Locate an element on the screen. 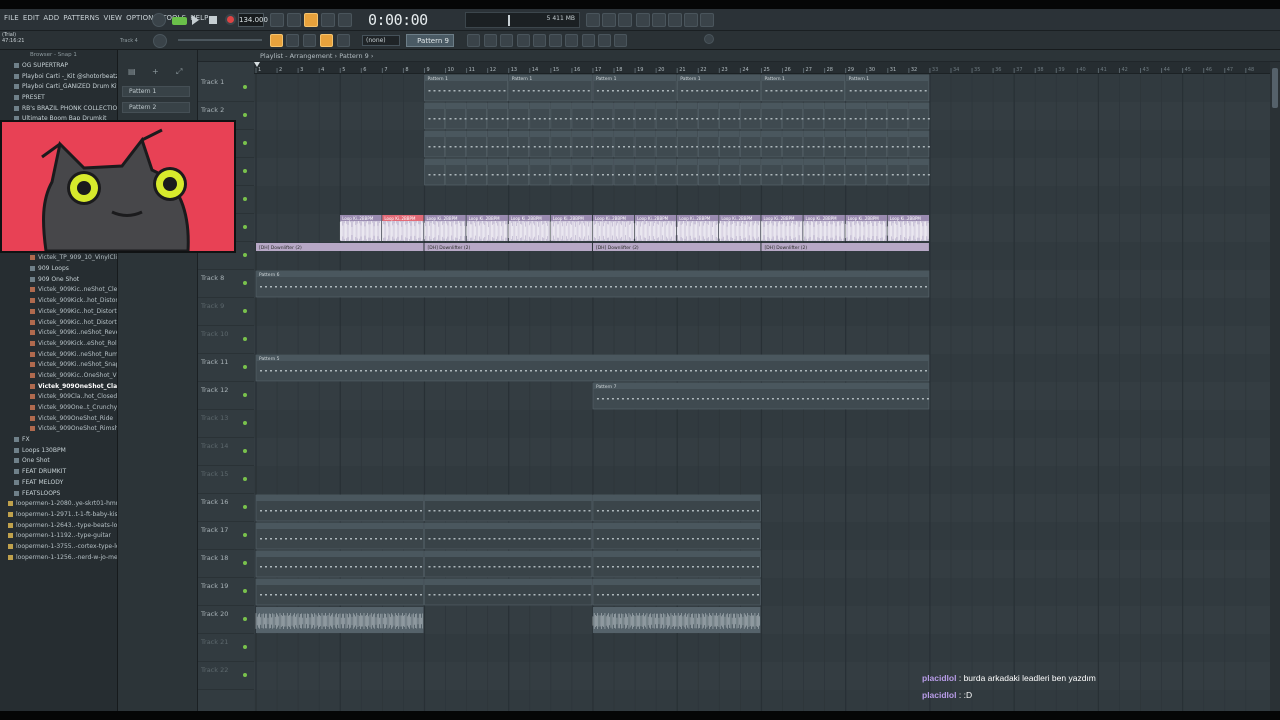 This screenshot has height=720, width=1280. mic-icon is located at coordinates (625, 20).